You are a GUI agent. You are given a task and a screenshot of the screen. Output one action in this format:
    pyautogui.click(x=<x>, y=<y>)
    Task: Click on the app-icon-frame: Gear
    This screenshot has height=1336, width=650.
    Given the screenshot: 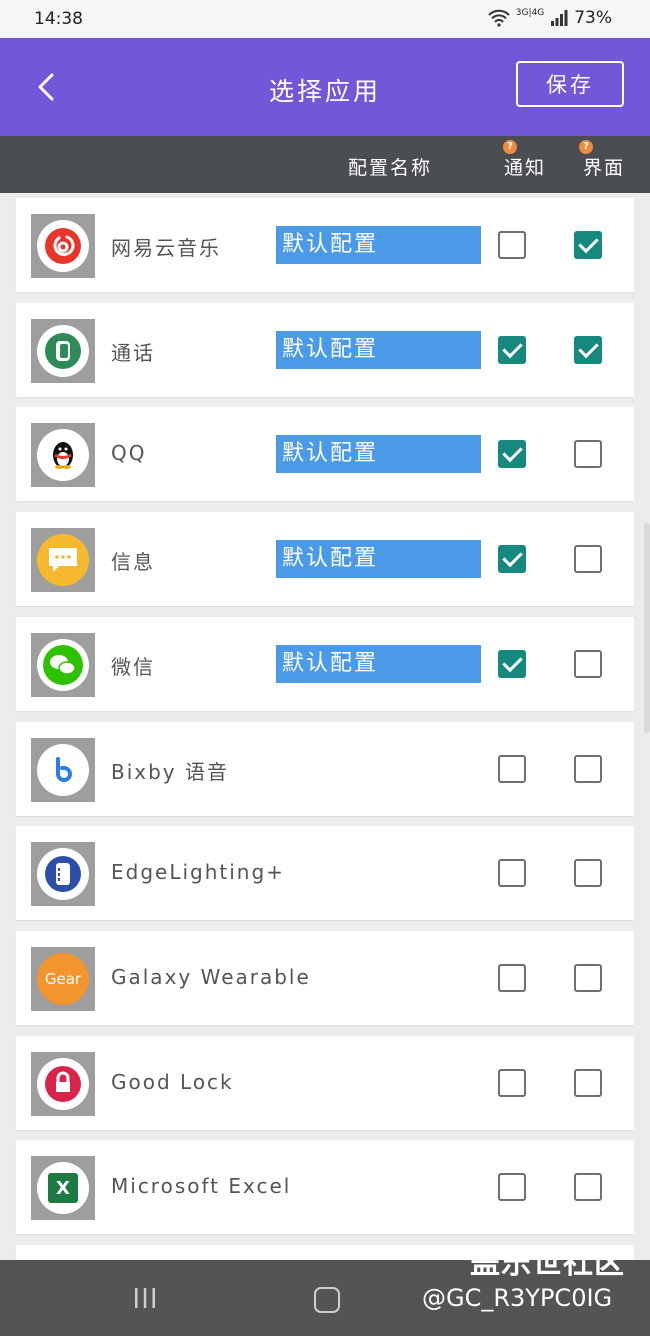 What is the action you would take?
    pyautogui.click(x=63, y=978)
    